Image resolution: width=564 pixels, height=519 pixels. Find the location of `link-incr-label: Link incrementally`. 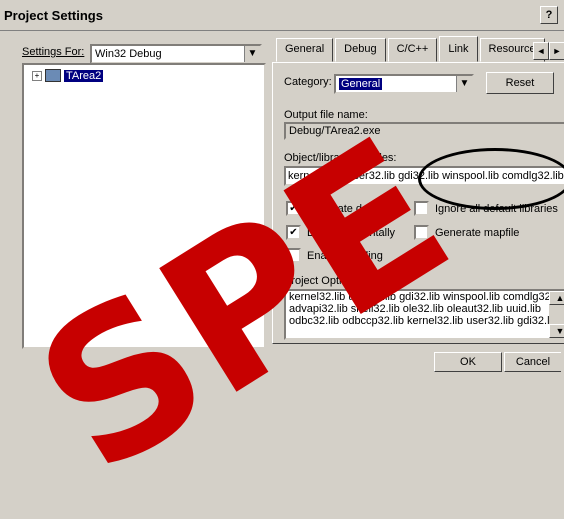

link-incr-label: Link incrementally is located at coordinates (351, 232).